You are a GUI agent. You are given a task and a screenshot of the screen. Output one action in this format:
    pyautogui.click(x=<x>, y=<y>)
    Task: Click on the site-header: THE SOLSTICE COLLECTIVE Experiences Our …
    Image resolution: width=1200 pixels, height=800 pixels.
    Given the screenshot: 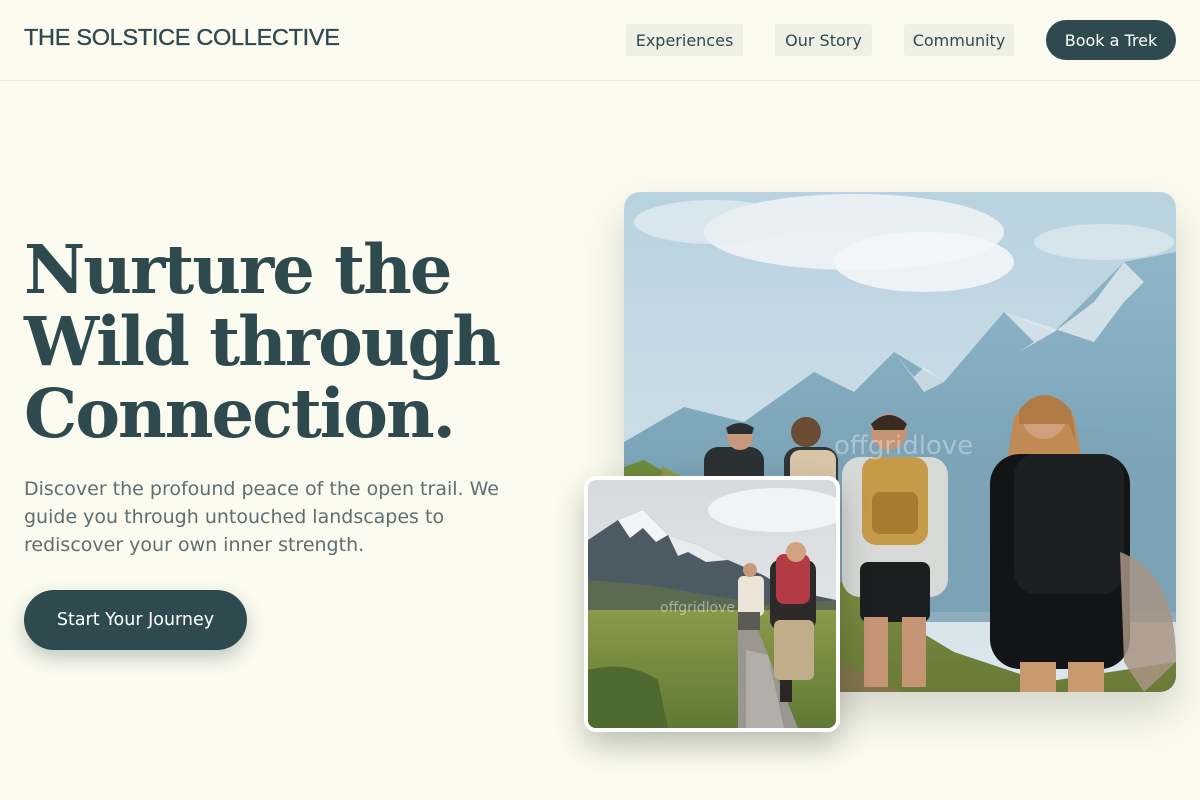 What is the action you would take?
    pyautogui.click(x=600, y=40)
    